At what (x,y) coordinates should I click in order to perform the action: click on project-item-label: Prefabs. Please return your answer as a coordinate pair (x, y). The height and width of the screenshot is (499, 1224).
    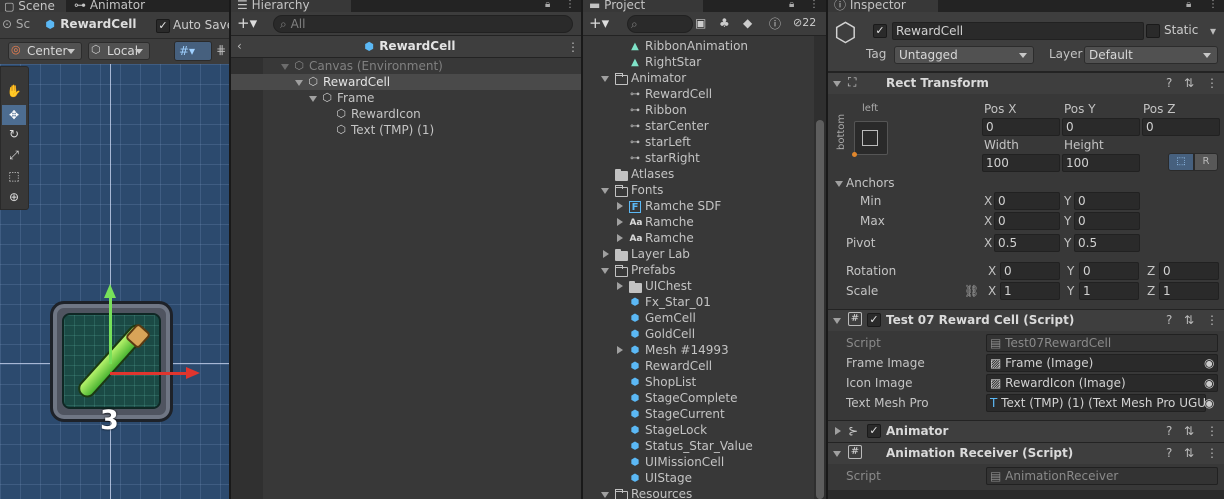
    Looking at the image, I should click on (653, 270).